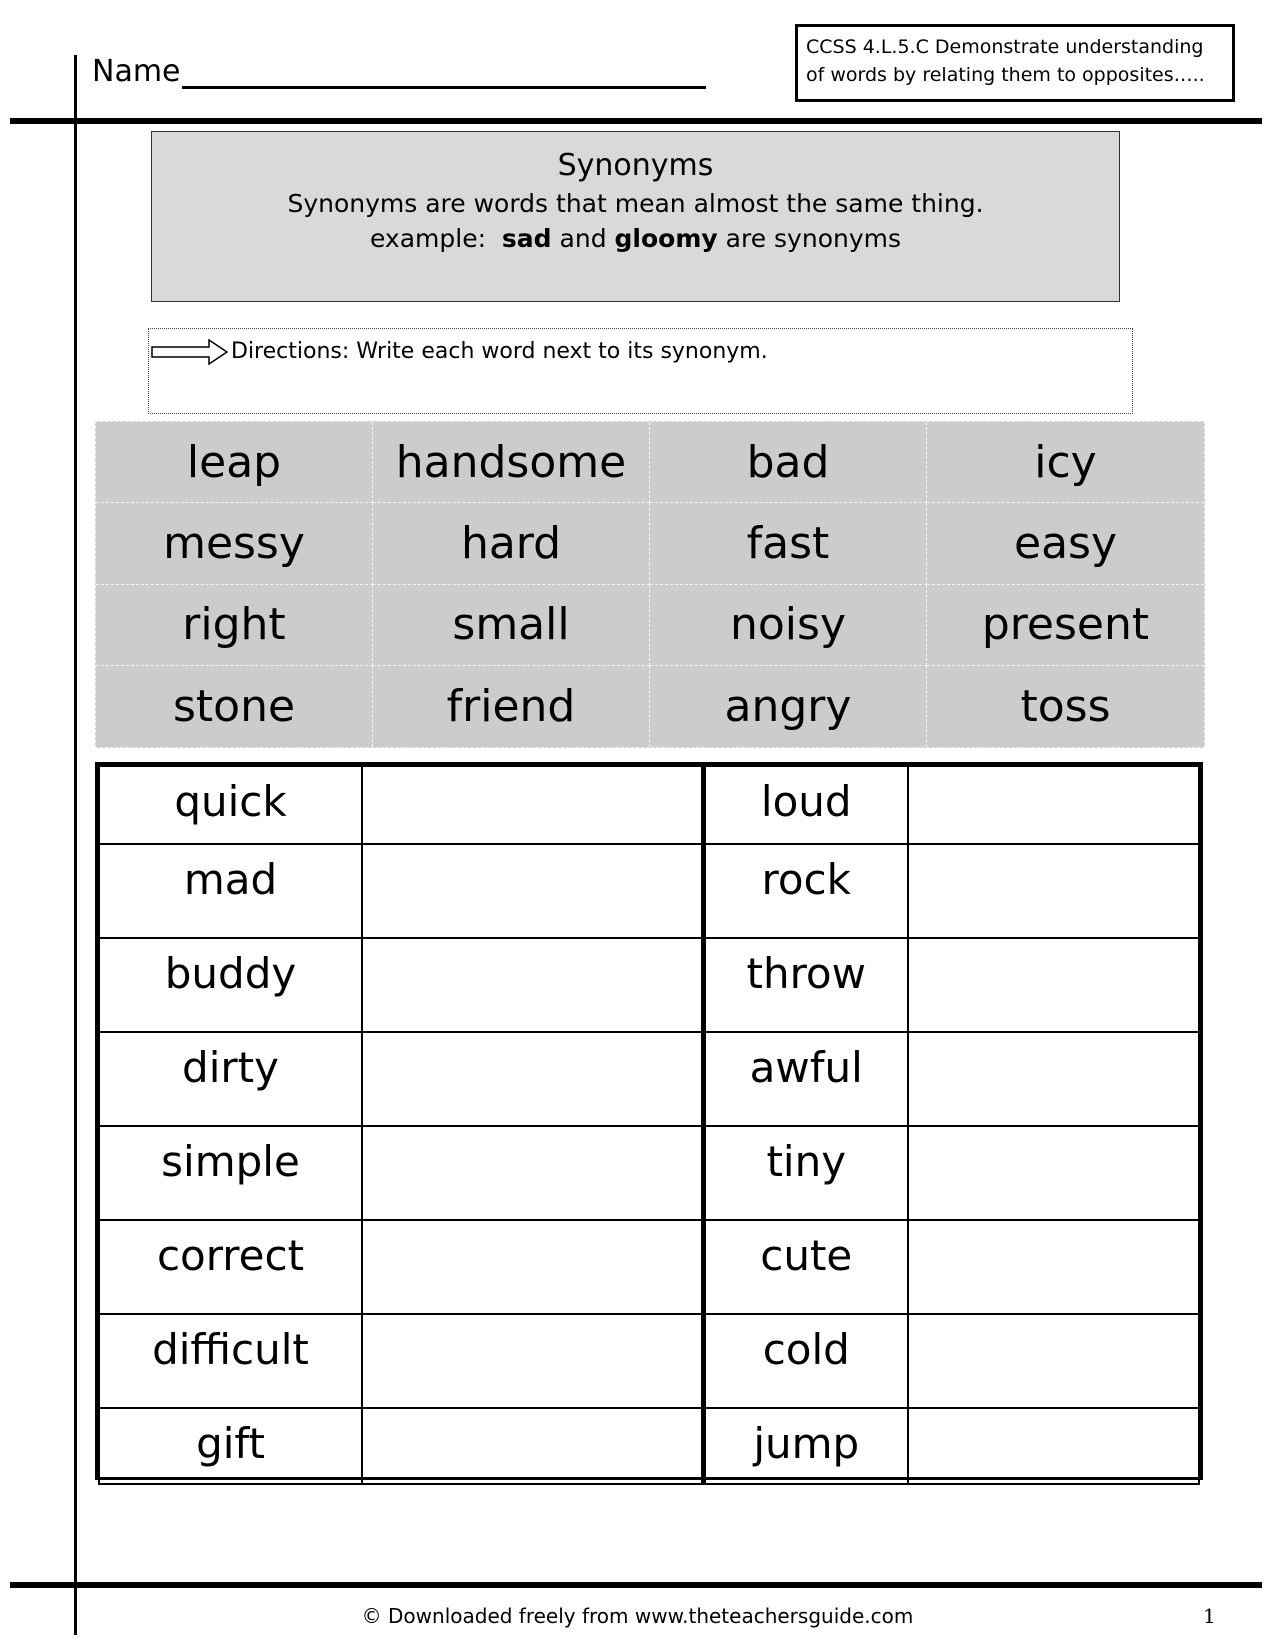 Image resolution: width=1275 pixels, height=1650 pixels. Describe the element at coordinates (805, 985) in the screenshot. I see `prompt-word: throw` at that location.